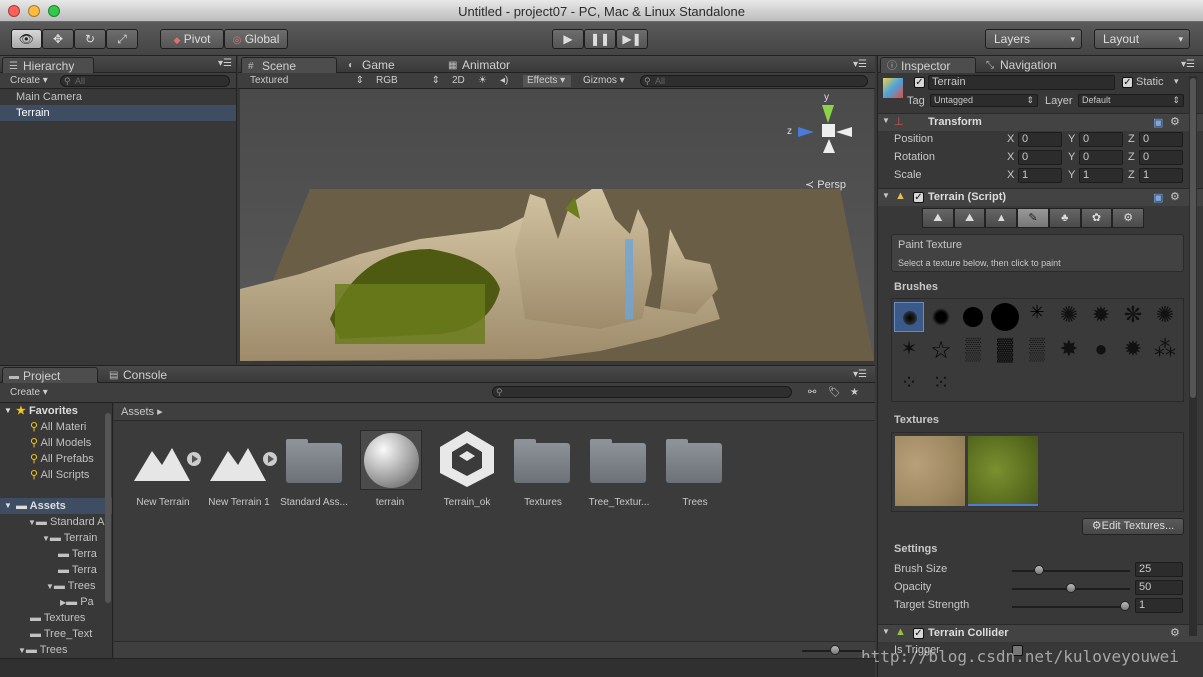  What do you see at coordinates (122, 39) in the screenshot?
I see `scale-tool-button: ⤢` at bounding box center [122, 39].